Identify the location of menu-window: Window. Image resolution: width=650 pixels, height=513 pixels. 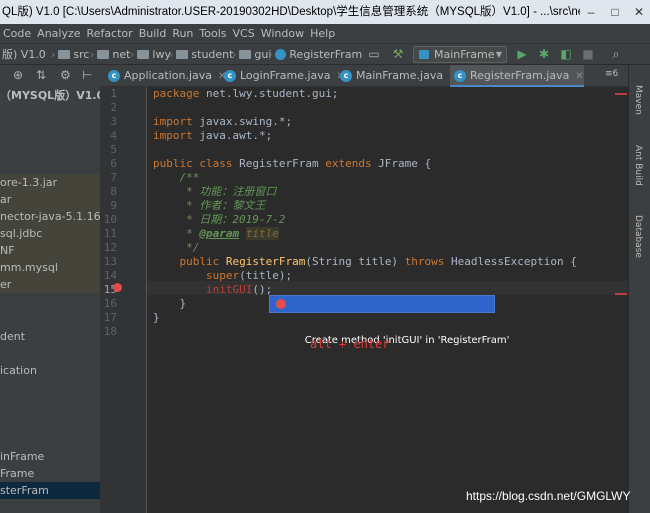
(282, 33).